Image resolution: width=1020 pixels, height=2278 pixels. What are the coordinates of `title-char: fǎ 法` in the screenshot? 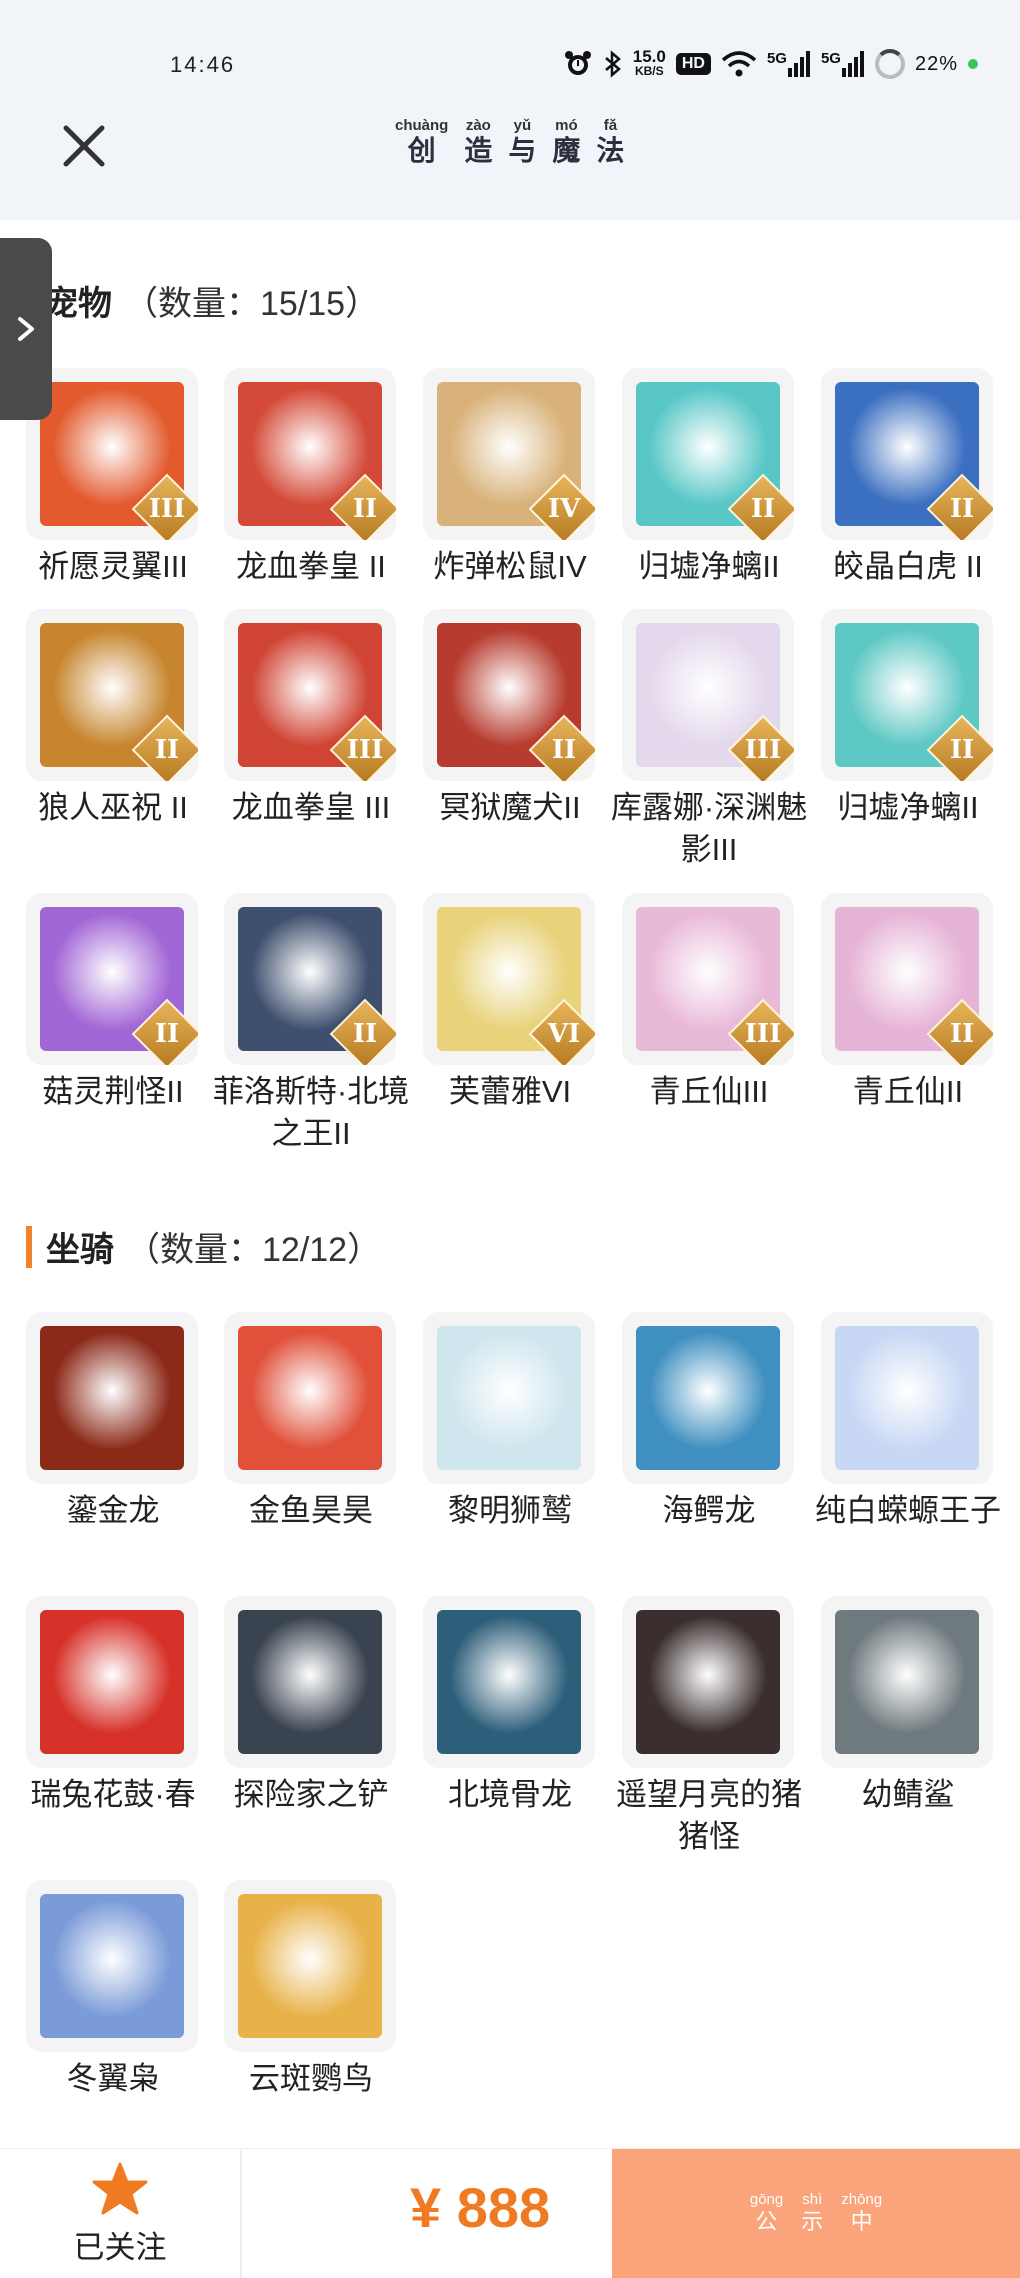 It's located at (610, 143).